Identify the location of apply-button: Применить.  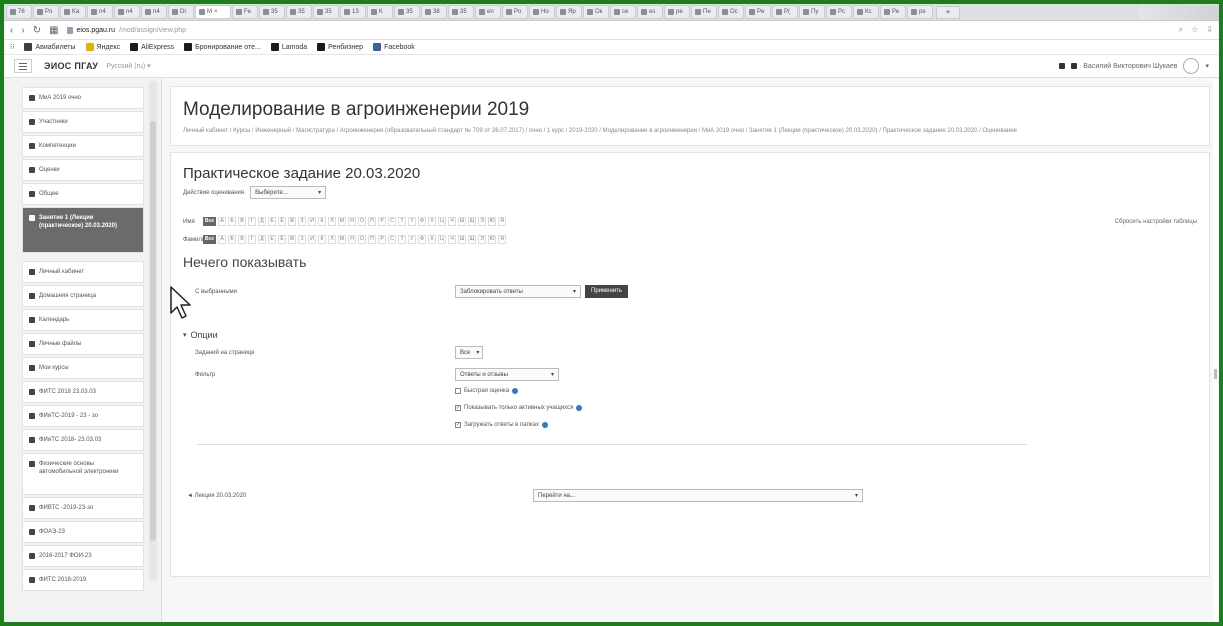
(607, 291).